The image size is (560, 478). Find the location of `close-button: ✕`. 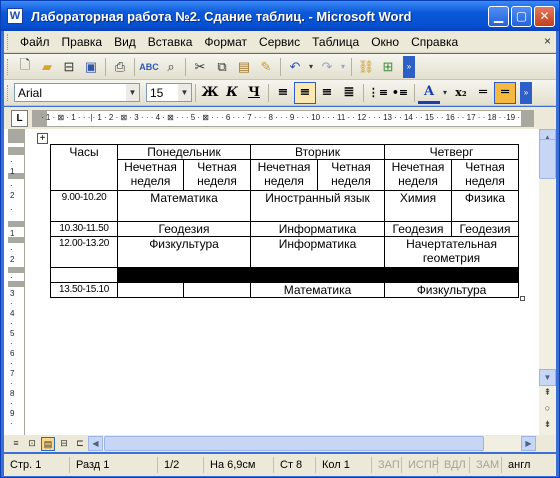

close-button: ✕ is located at coordinates (544, 16).